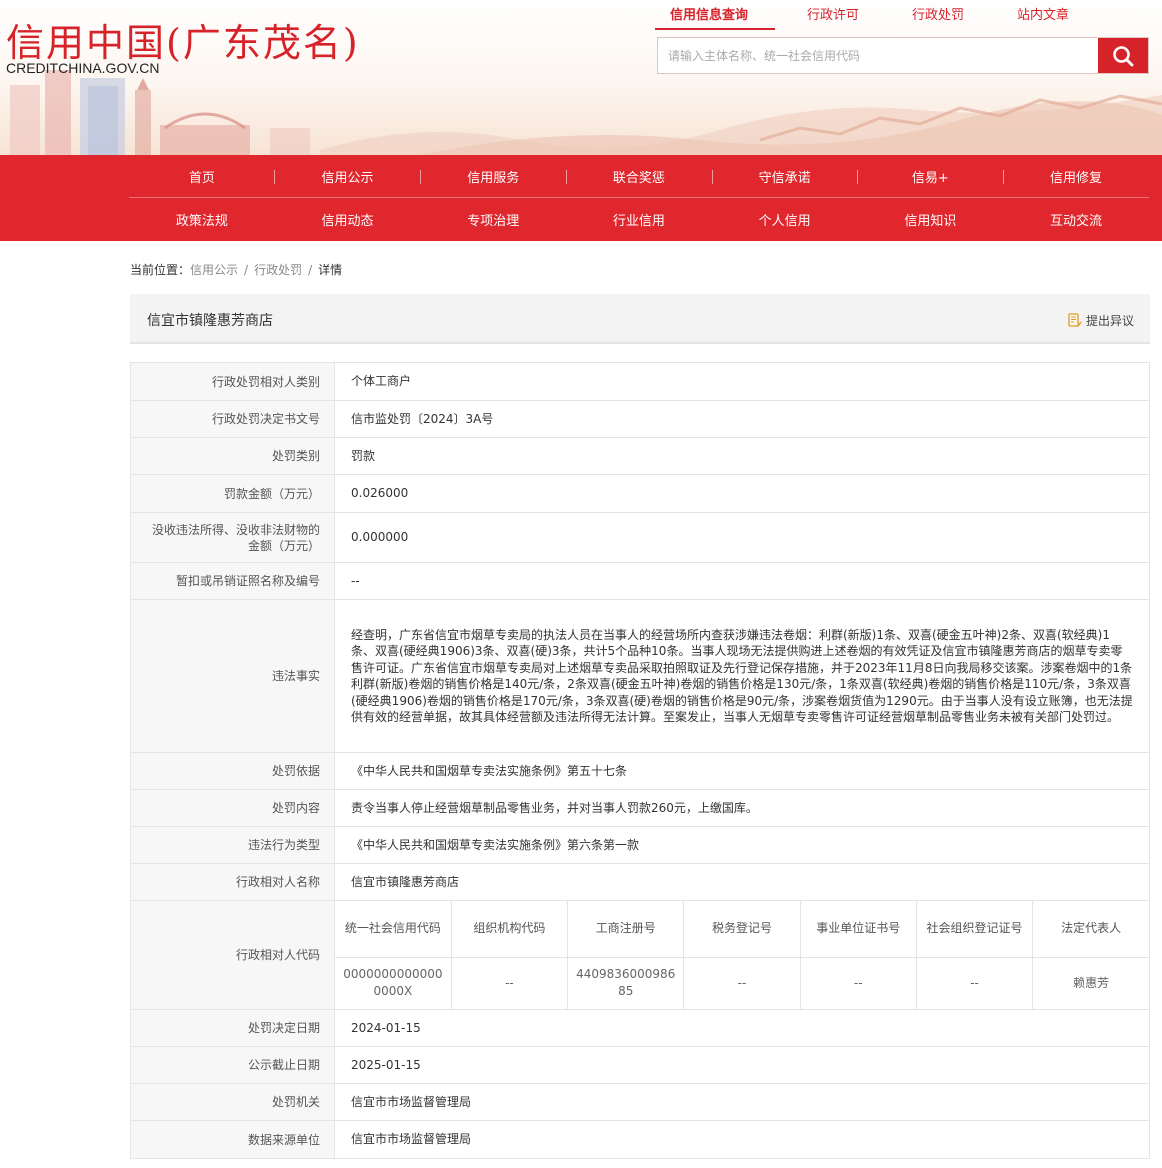 This screenshot has width=1162, height=1168. I want to click on breadcrumb: 当前位置：信用公示 / 行政处罚 / 详情, so click(236, 269).